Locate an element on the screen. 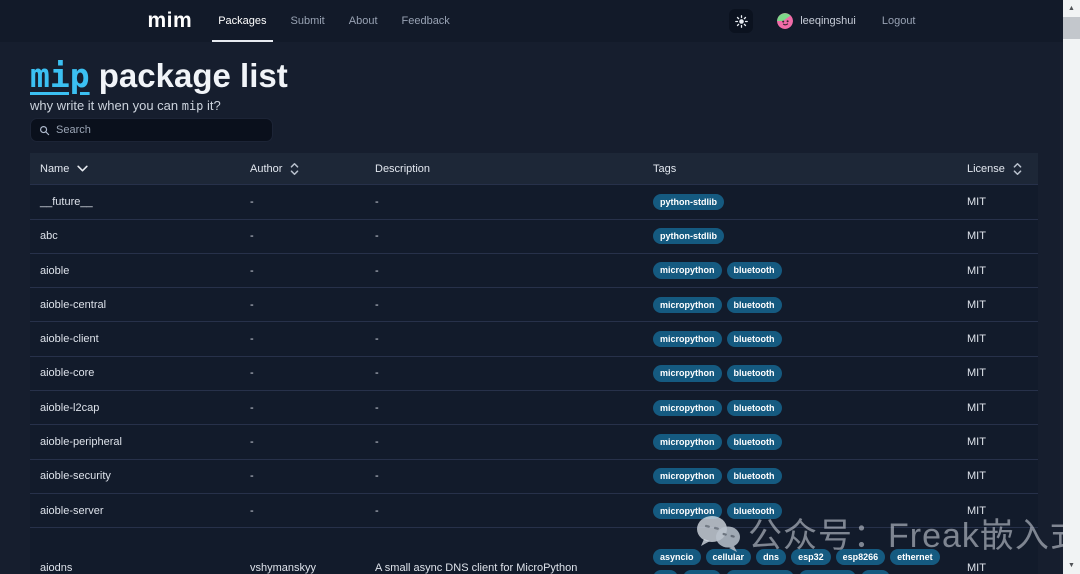 The image size is (1080, 574). search-input is located at coordinates (160, 130).